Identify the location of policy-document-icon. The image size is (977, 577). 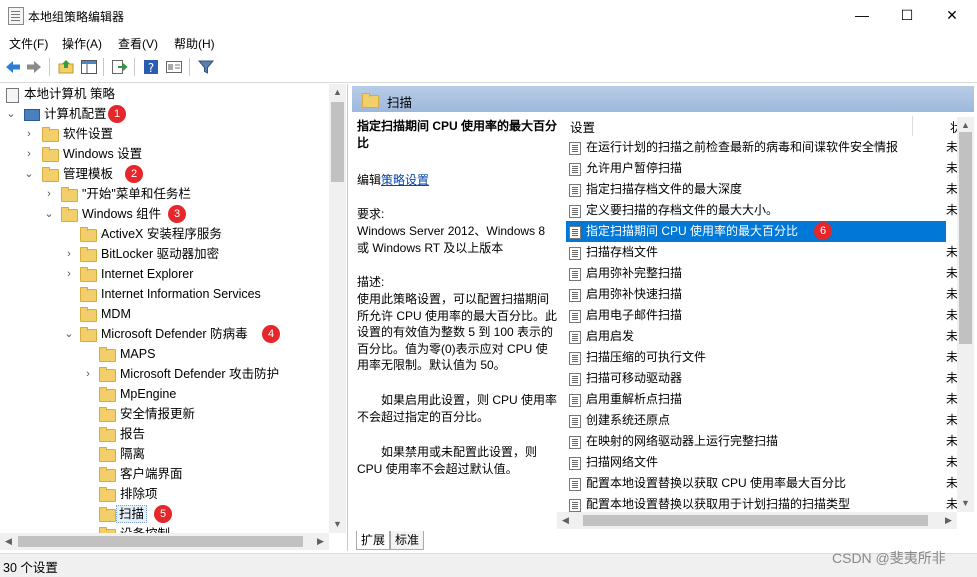
(12, 95).